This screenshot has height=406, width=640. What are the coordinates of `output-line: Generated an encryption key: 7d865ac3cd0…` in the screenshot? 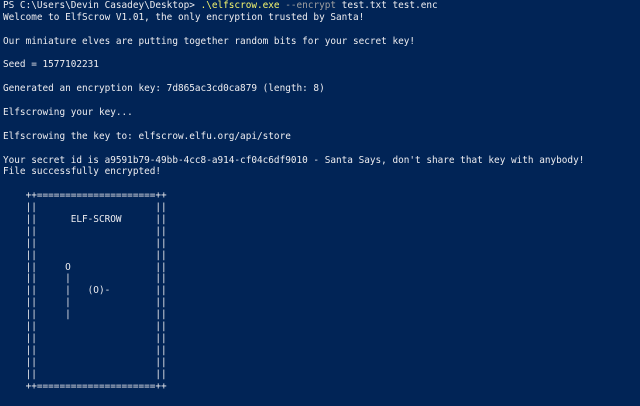 It's located at (164, 89).